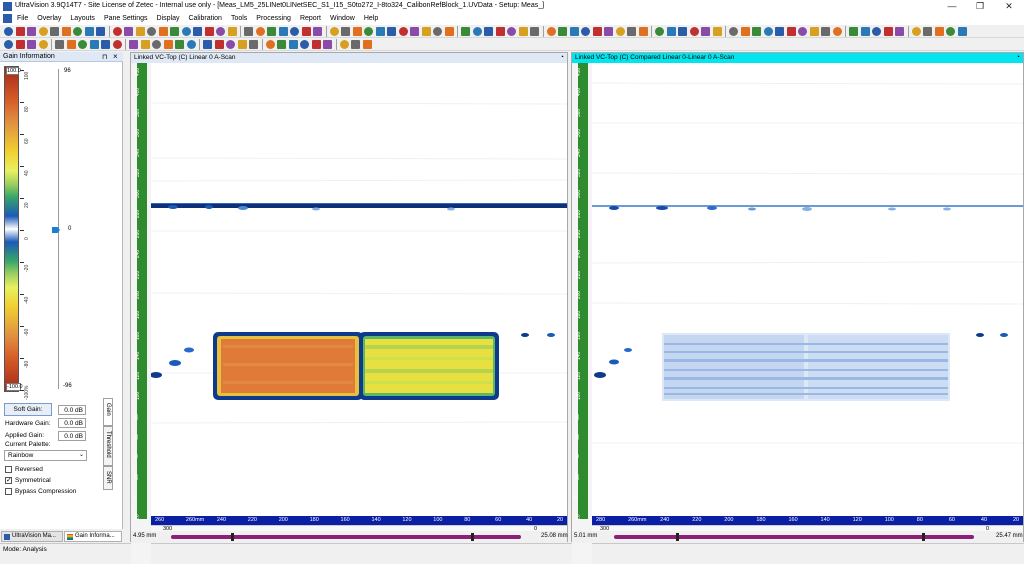 The width and height of the screenshot is (1024, 564). Describe the element at coordinates (204, 19) in the screenshot. I see `menu-calibration: Calibration` at that location.